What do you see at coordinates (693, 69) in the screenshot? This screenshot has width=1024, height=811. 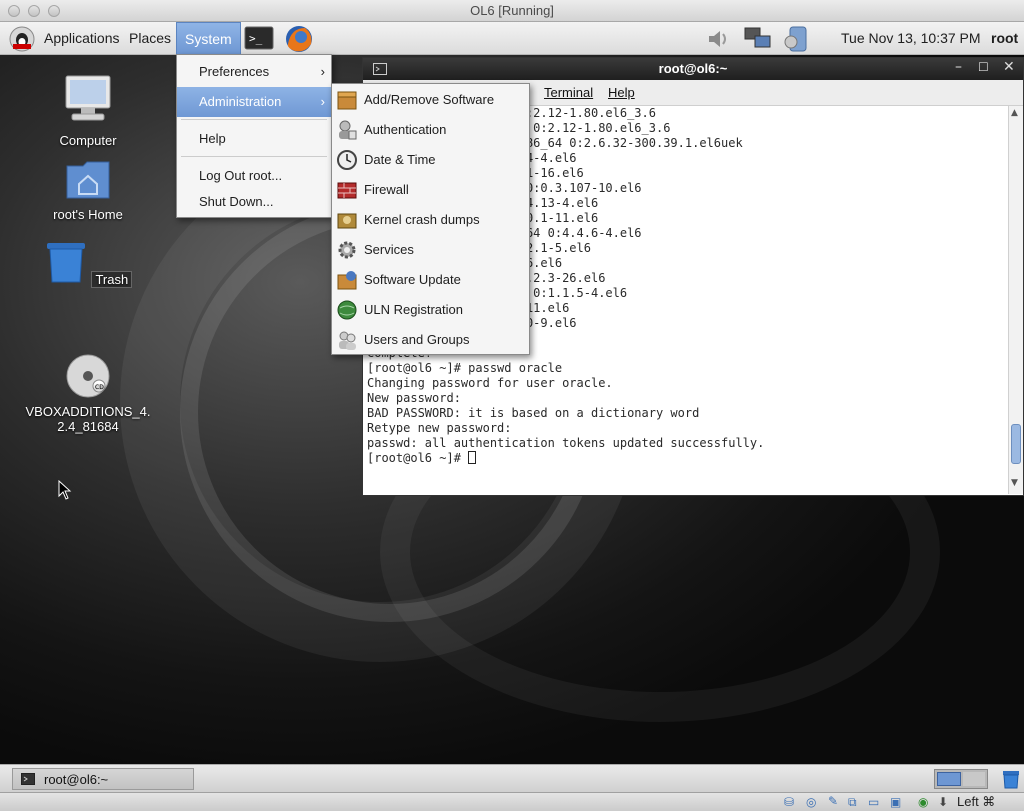 I see `terminal-titlebar: root@ol6:~ – ☐ ✕` at bounding box center [693, 69].